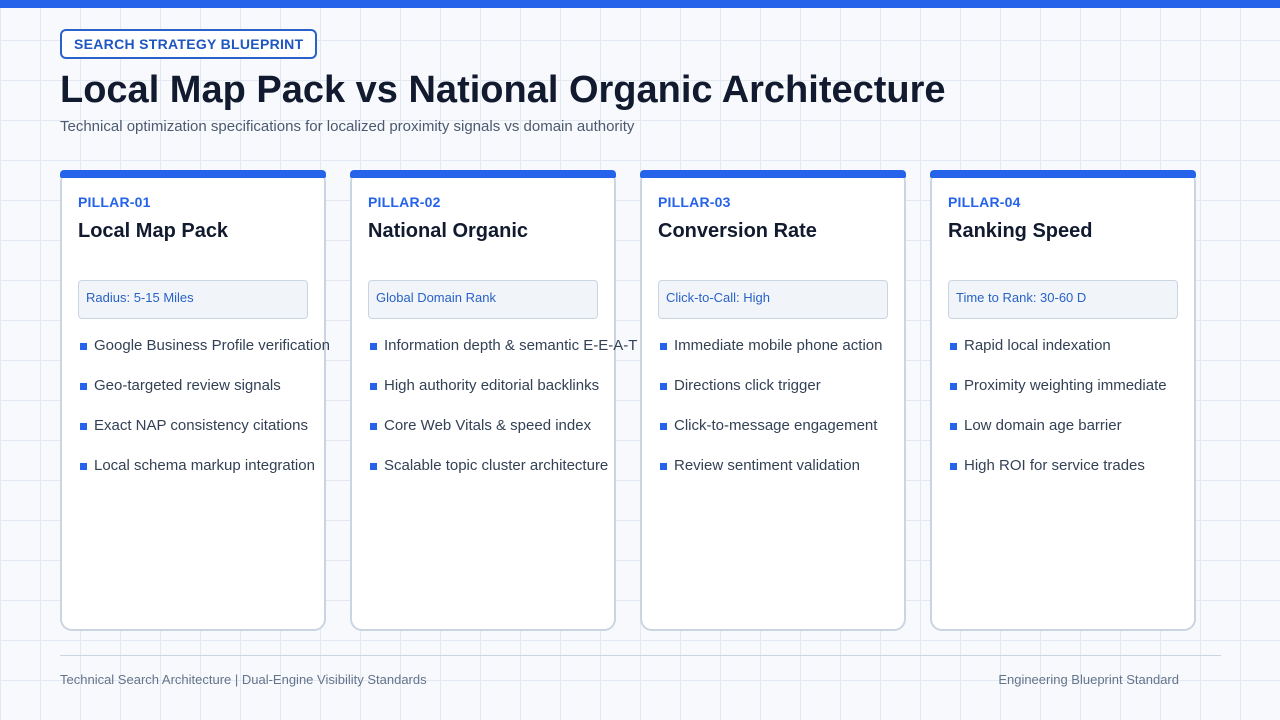 The image size is (1280, 720). What do you see at coordinates (1057, 435) in the screenshot?
I see `list-item: Low domain age barrier` at bounding box center [1057, 435].